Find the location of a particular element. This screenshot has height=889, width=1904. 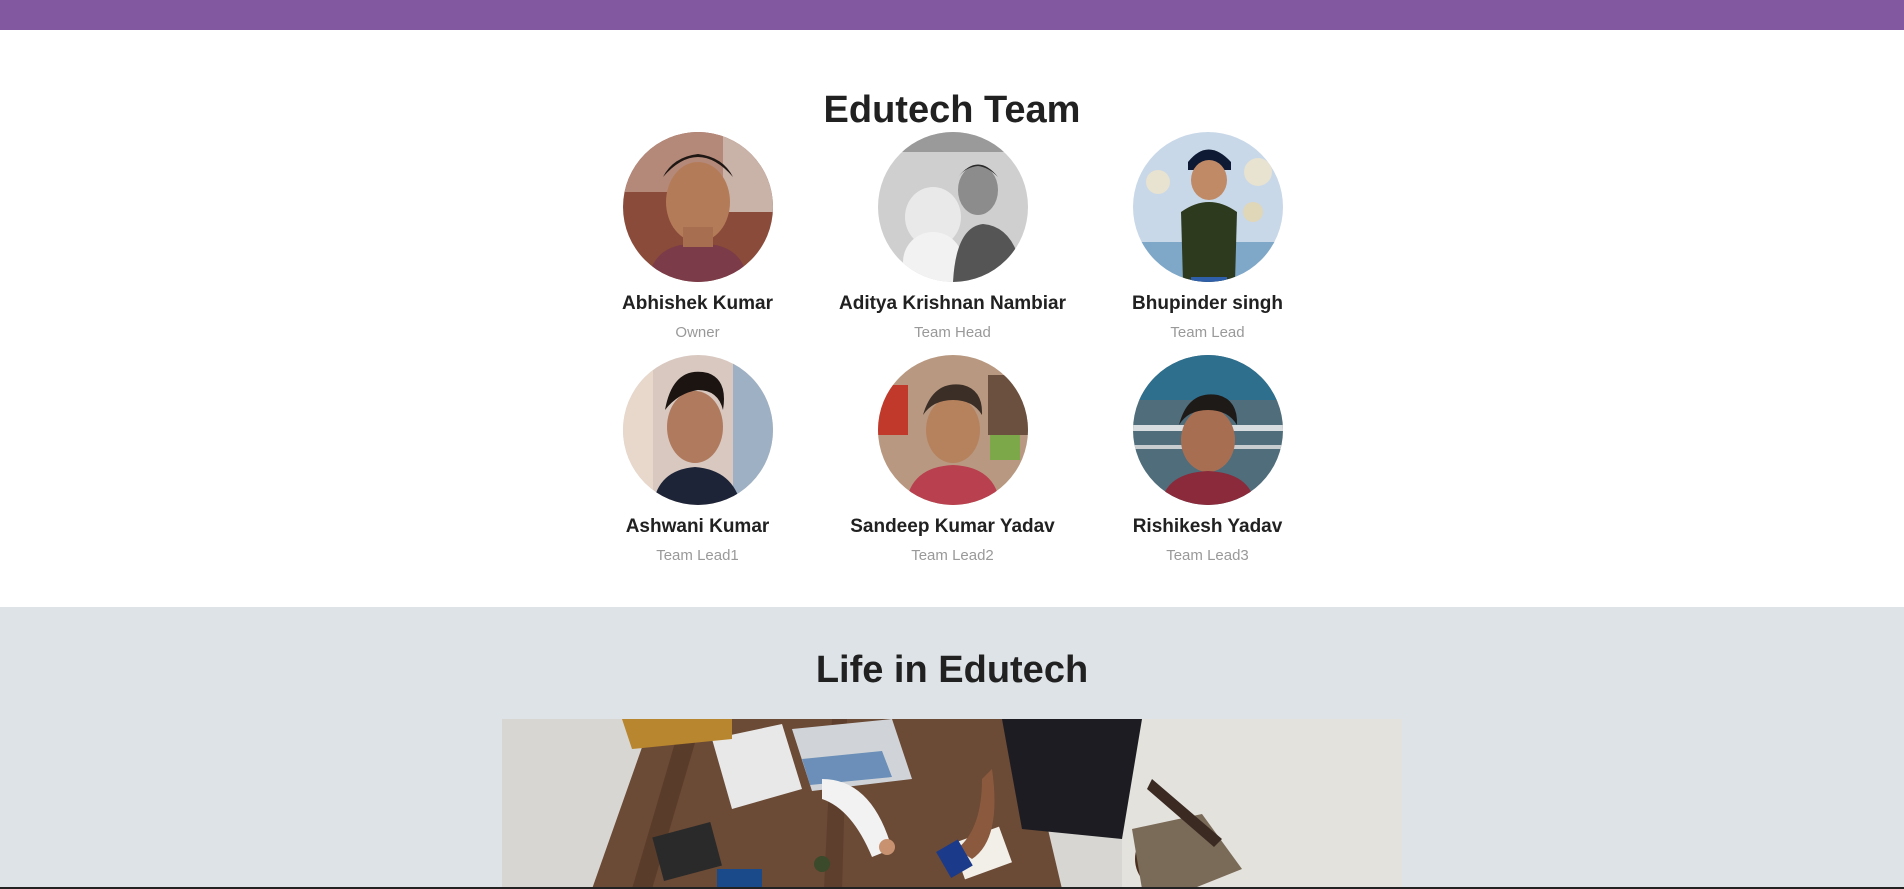

person-with-dog-photo-icon is located at coordinates (952, 207).